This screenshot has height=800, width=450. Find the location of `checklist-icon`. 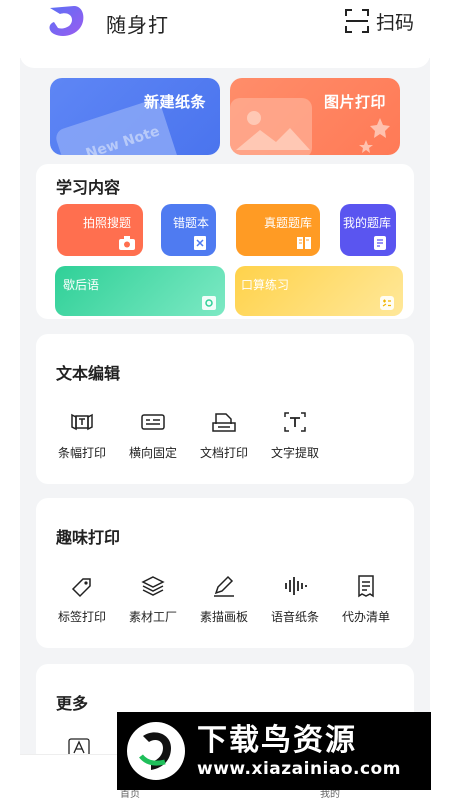

checklist-icon is located at coordinates (366, 586).